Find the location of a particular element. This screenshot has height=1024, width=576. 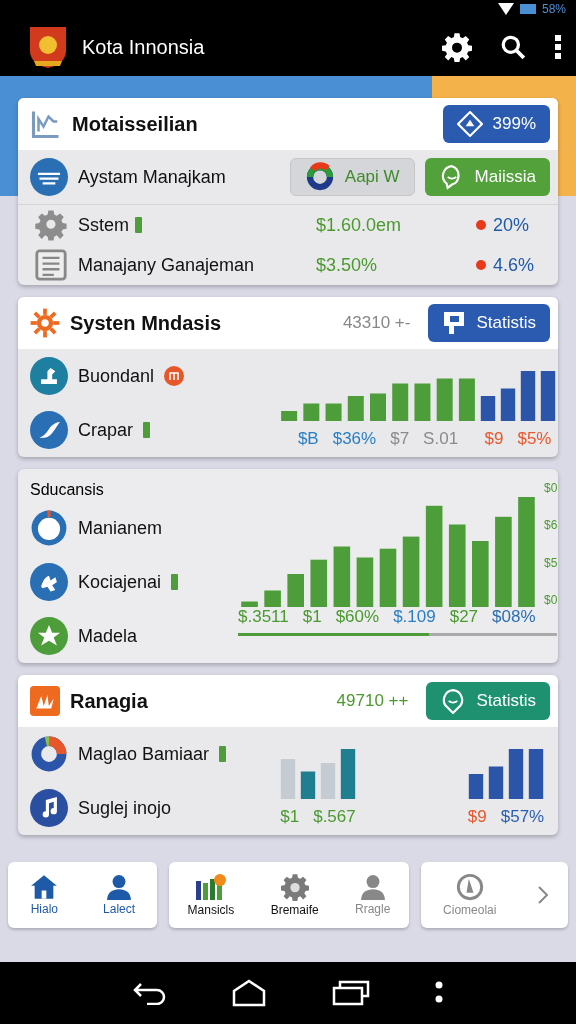

back-icon is located at coordinates (149, 993).